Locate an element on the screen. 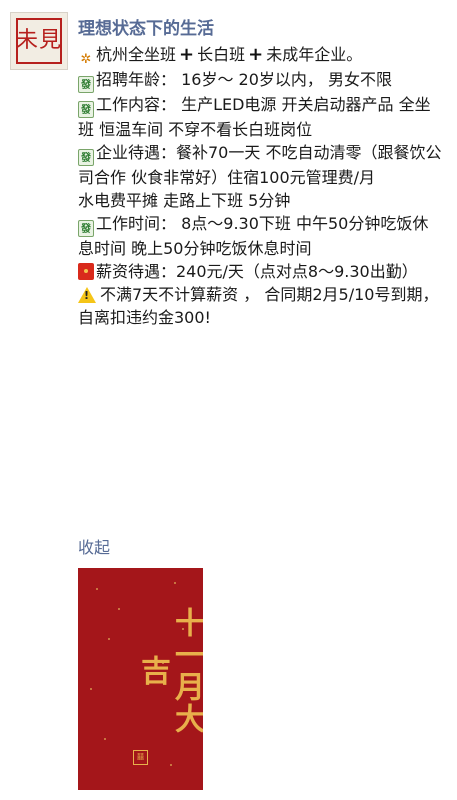  post-line-intro: ✲ 杭州全坐班 + 长白班 + 未成年企业。 is located at coordinates (260, 55).